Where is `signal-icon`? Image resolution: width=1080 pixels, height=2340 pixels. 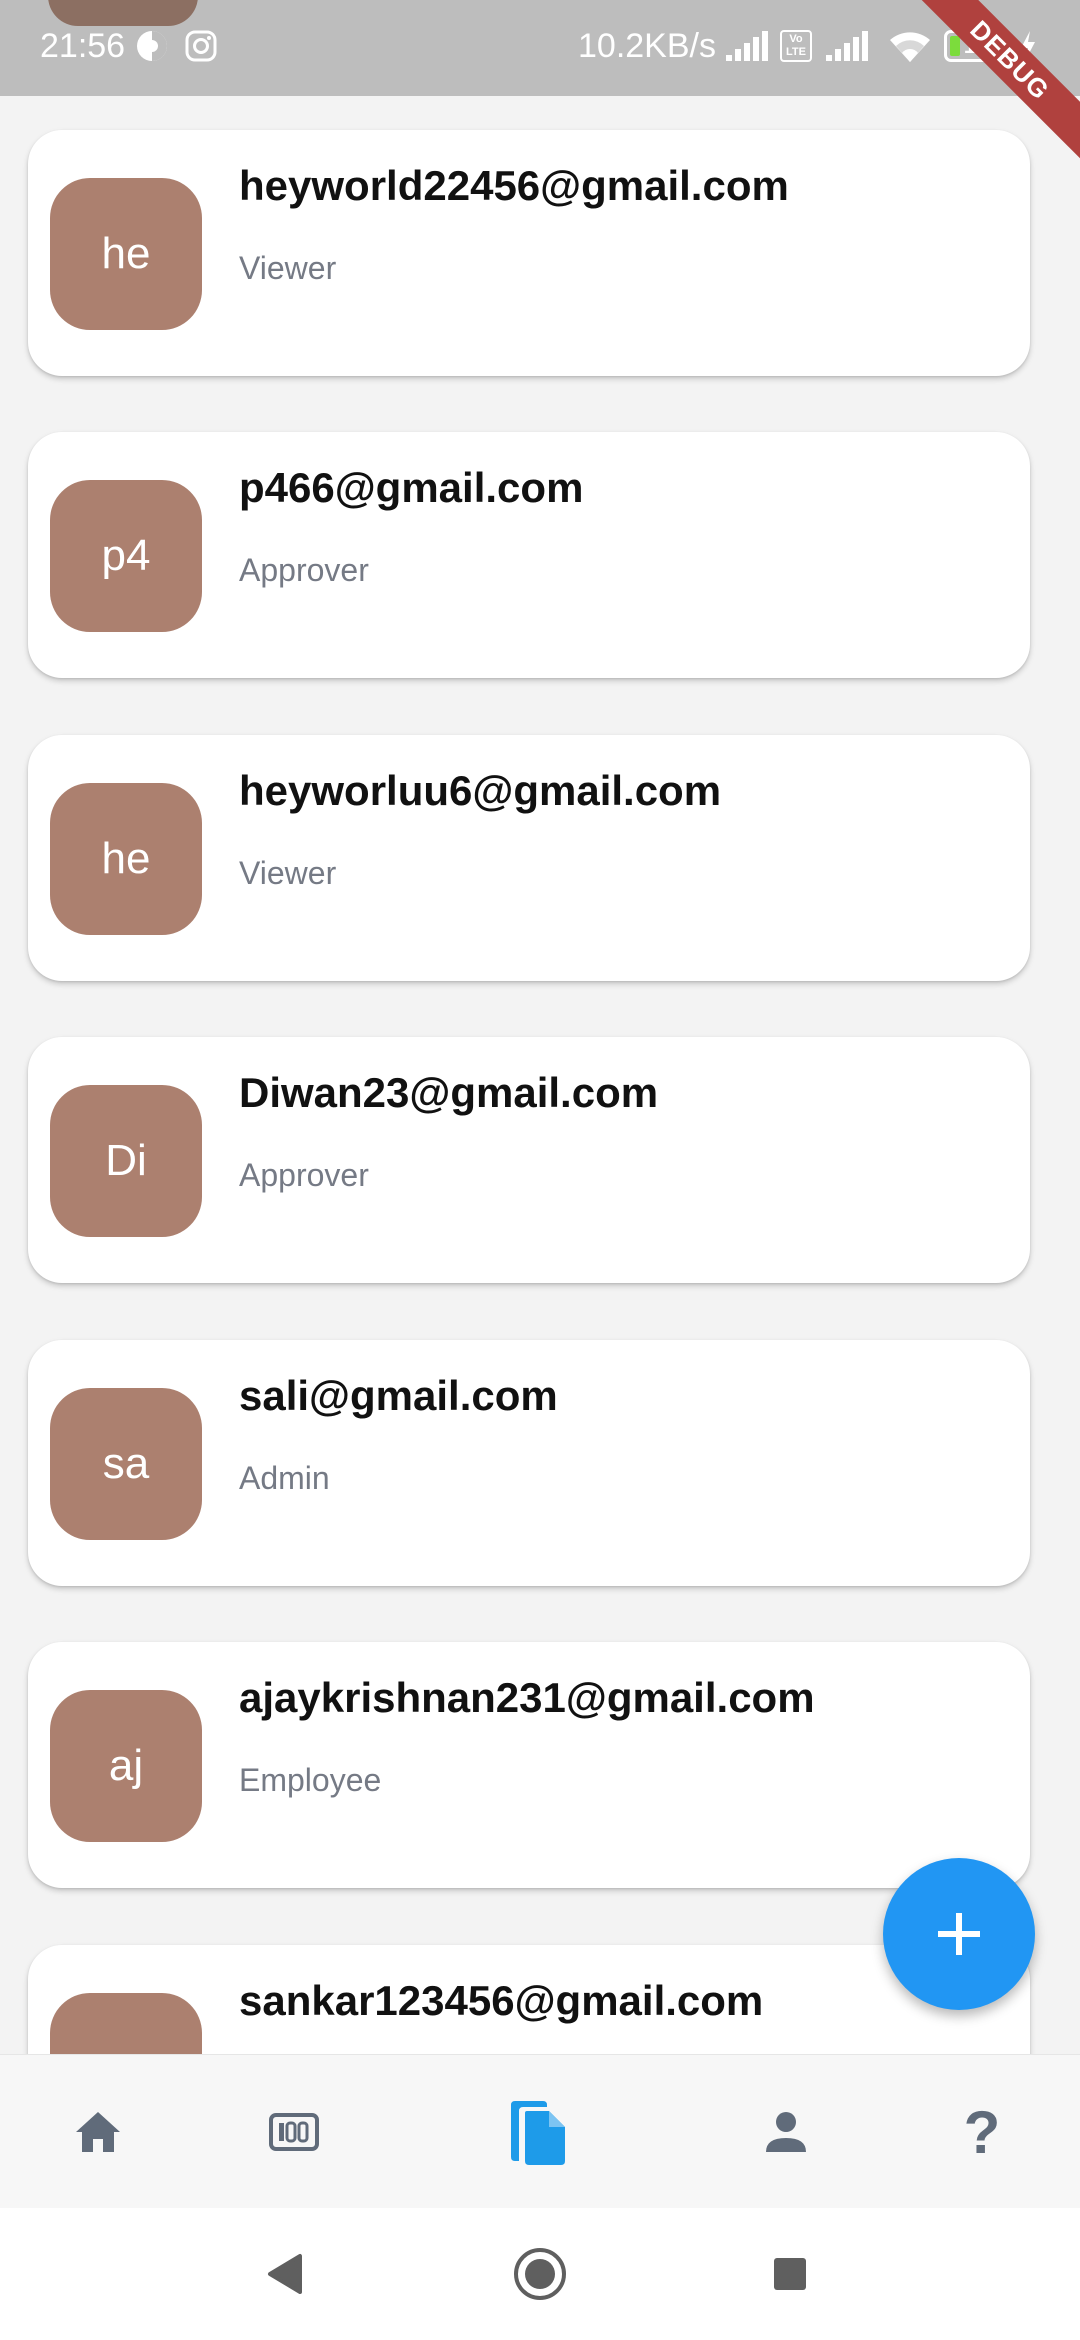 signal-icon is located at coordinates (749, 46).